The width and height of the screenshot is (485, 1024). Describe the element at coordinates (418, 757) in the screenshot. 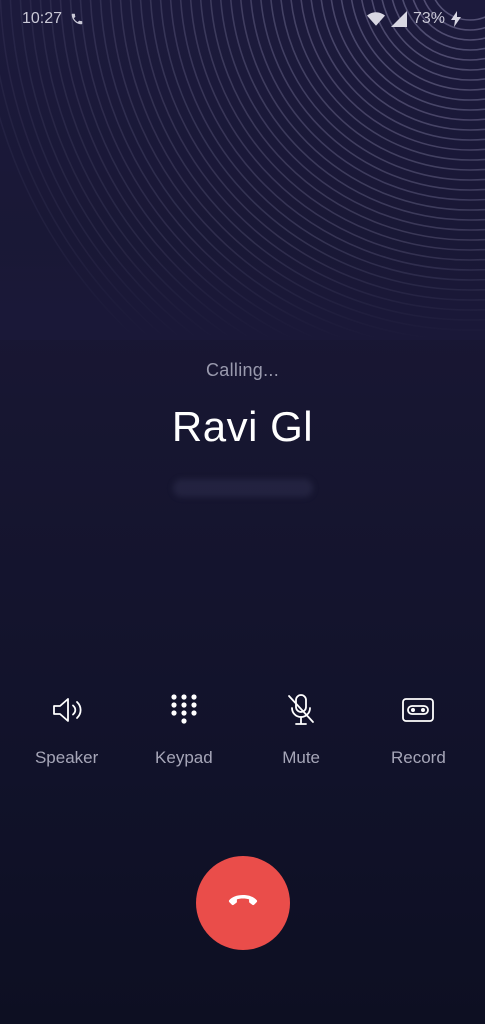

I see `record-label: Record` at that location.